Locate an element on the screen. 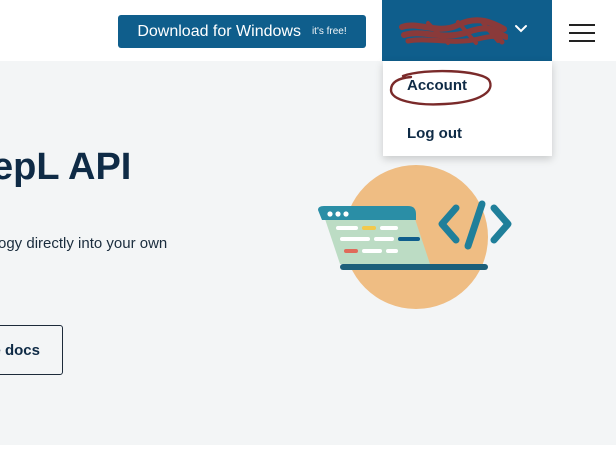 The width and height of the screenshot is (616, 455). hamburger-icon is located at coordinates (583, 33).